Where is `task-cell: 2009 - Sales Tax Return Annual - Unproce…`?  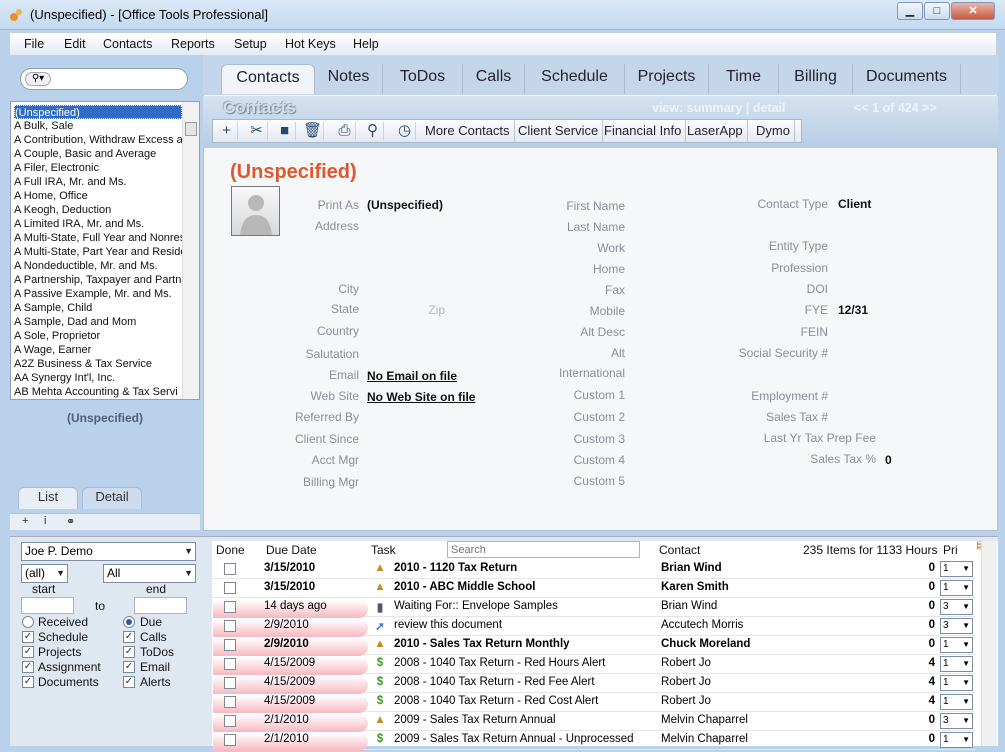
task-cell: 2009 - Sales Tax Return Annual - Unproce… is located at coordinates (524, 739).